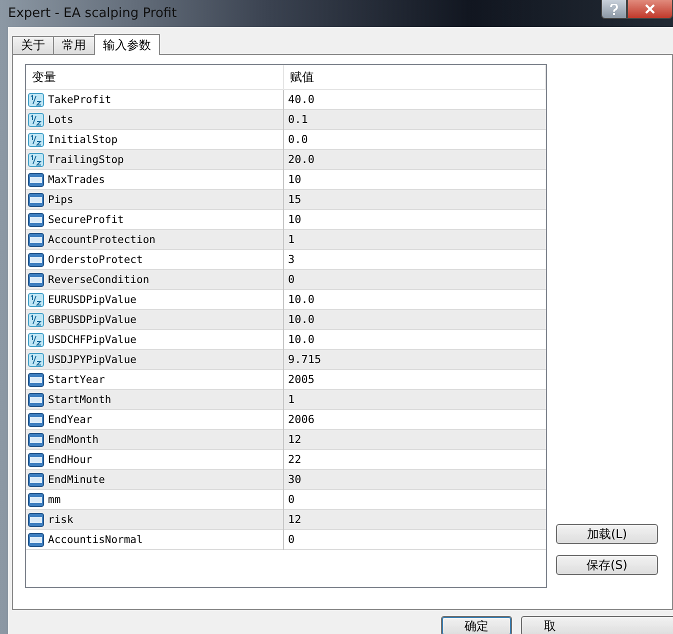  Describe the element at coordinates (415, 460) in the screenshot. I see `value-cell: 22` at that location.